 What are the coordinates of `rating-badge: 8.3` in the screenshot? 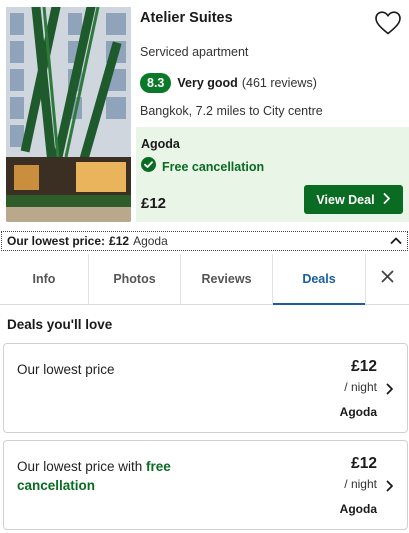 It's located at (156, 83).